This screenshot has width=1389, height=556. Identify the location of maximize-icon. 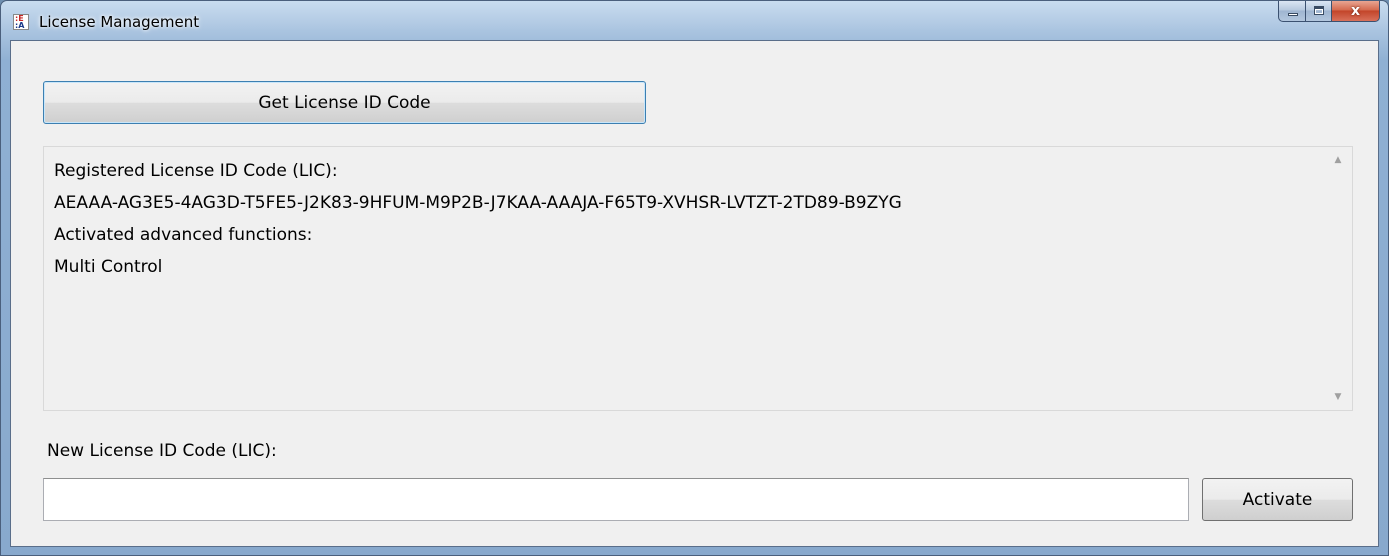
(1319, 10).